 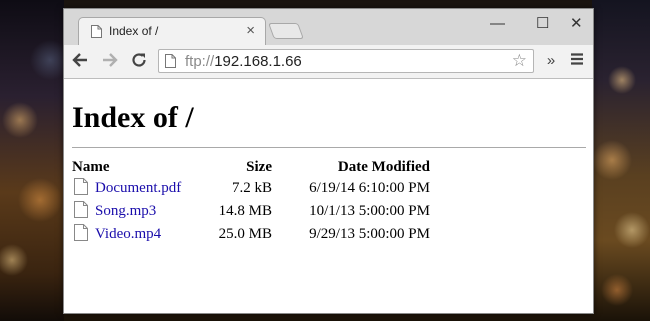 I want to click on file-name-cell: Song.mp3, so click(x=134, y=211).